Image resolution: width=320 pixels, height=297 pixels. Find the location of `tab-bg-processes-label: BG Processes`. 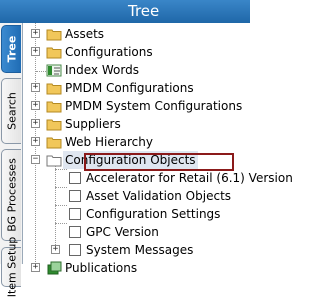

tab-bg-processes-label: BG Processes is located at coordinates (11, 195).